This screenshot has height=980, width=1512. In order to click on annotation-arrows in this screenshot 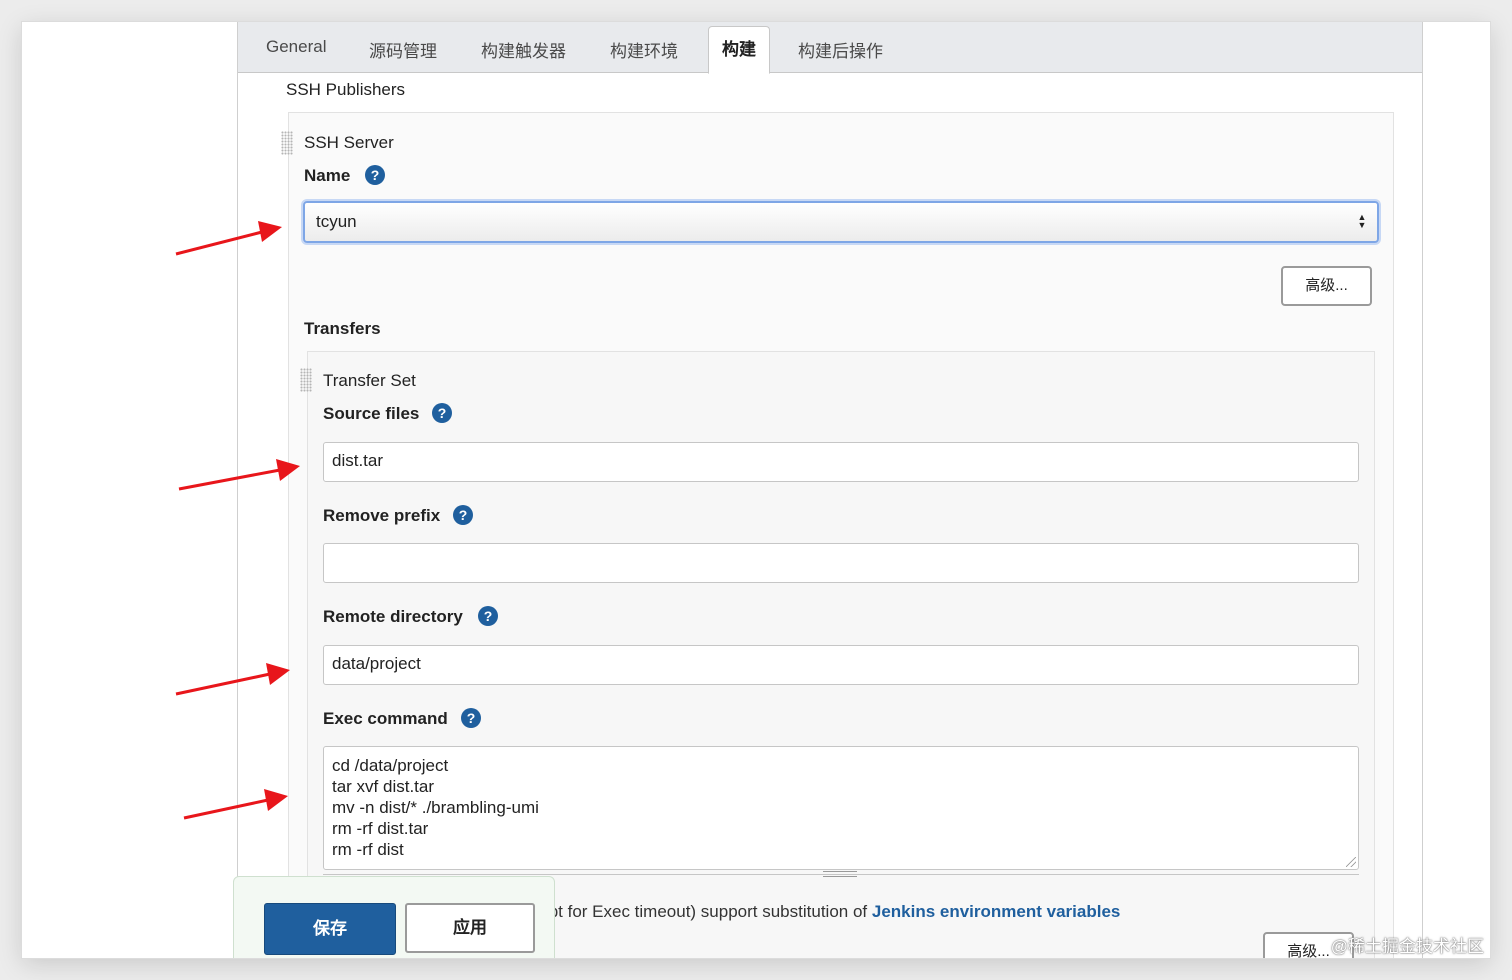, I will do `click(237, 520)`.